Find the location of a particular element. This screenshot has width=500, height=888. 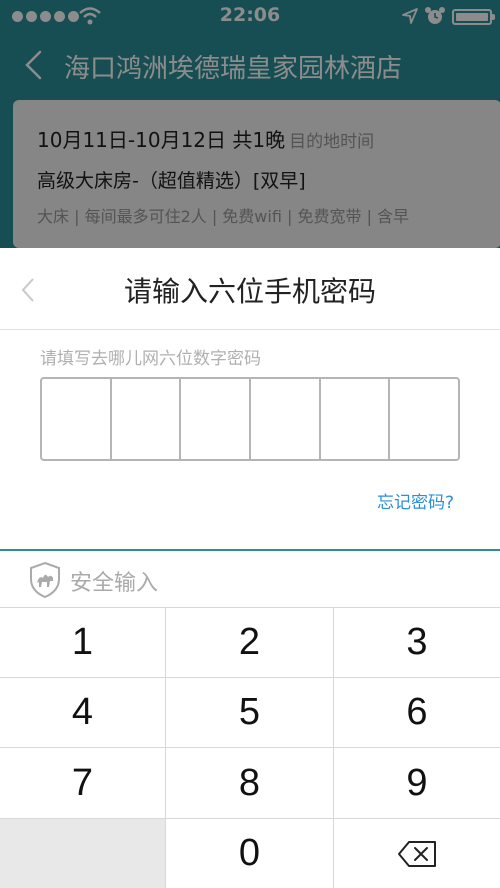

camel-shield-icon is located at coordinates (45, 580).